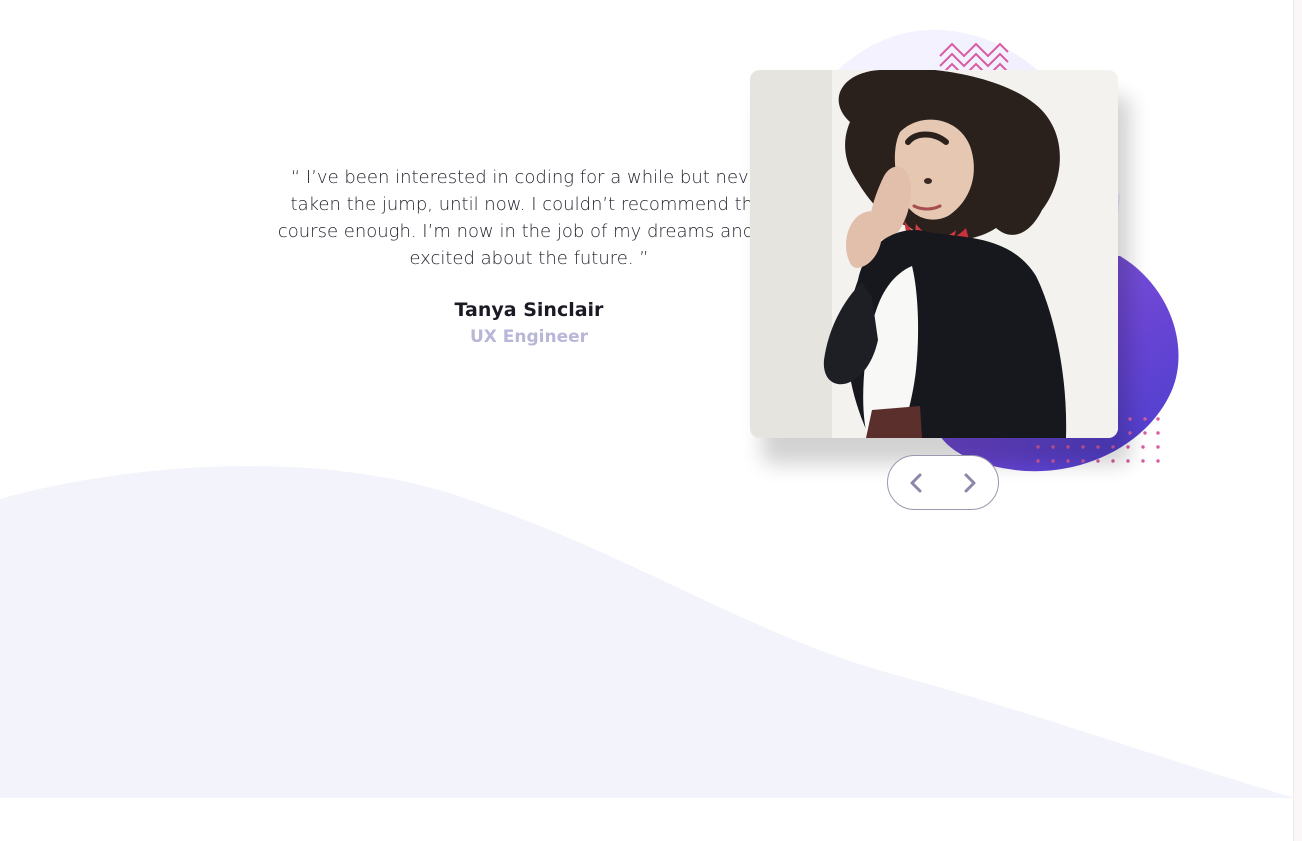 The width and height of the screenshot is (1302, 841). I want to click on page-right-edge, so click(1297, 420).